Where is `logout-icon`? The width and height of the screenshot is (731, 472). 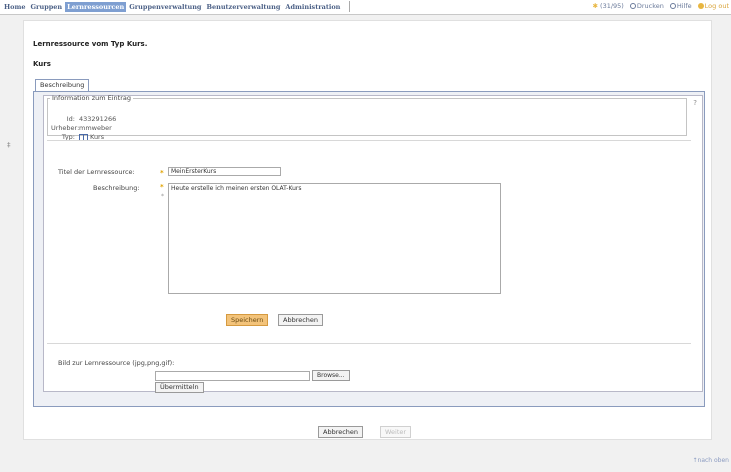
logout-icon is located at coordinates (700, 6).